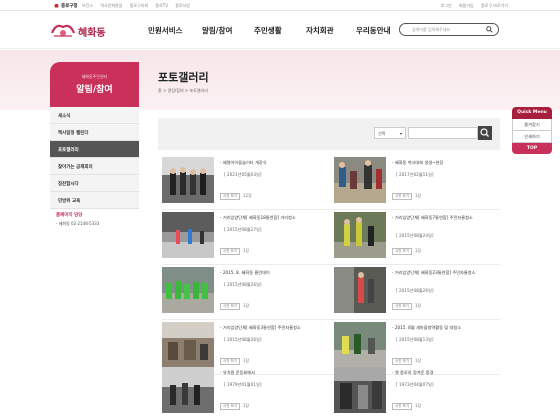  I want to click on member-links: 로그인 회원가입 종로구 바로가기, so click(471, 6).